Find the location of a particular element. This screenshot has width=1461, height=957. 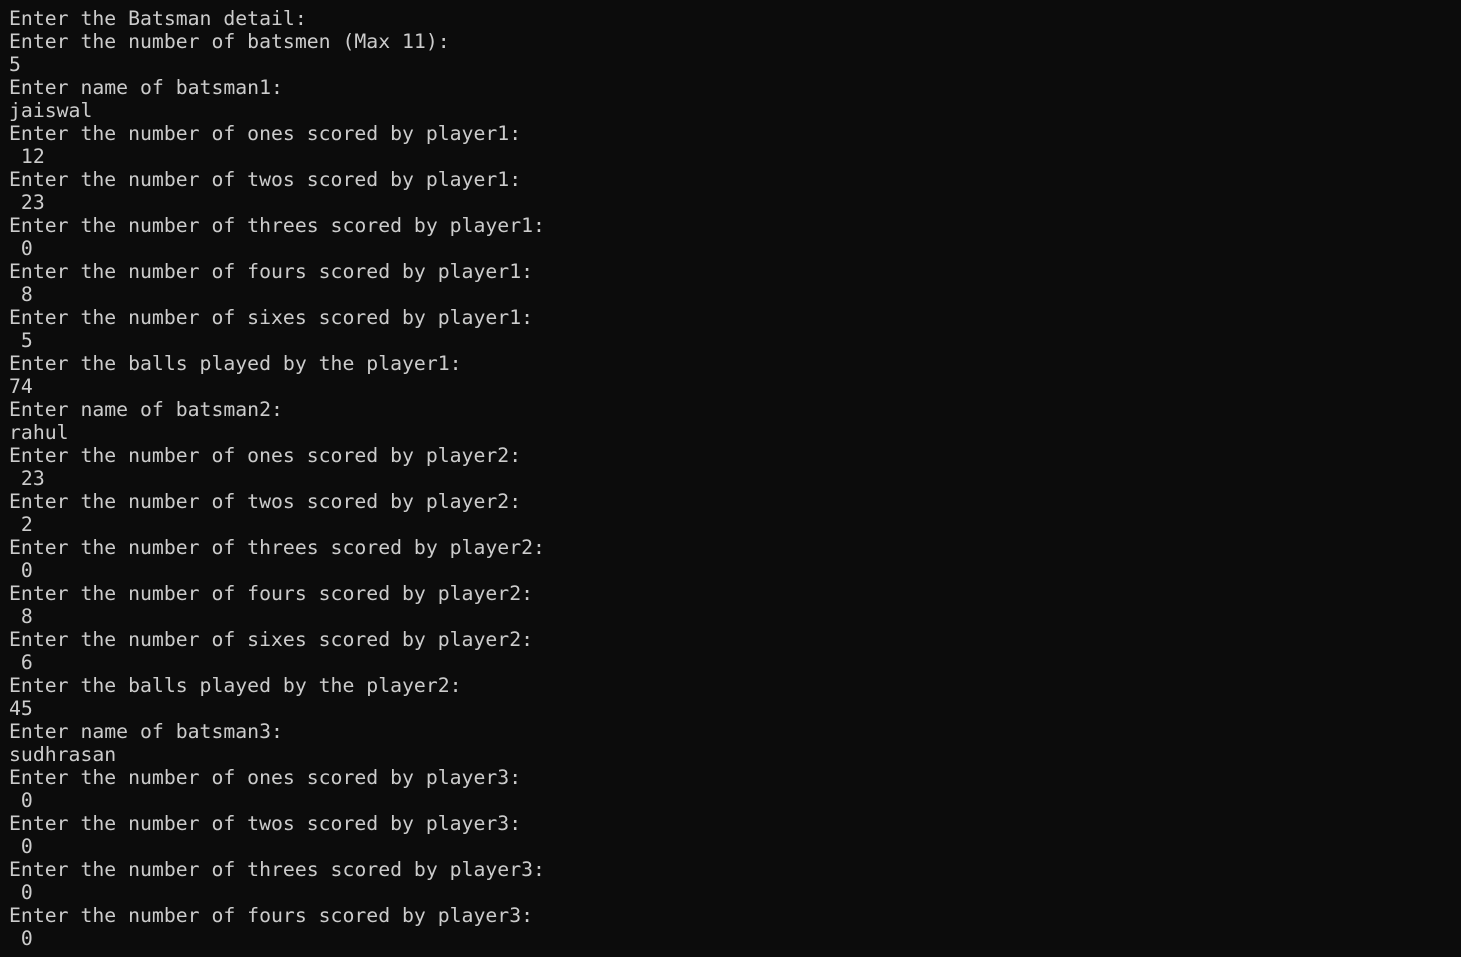

input-line: jaiswal is located at coordinates (51, 110).